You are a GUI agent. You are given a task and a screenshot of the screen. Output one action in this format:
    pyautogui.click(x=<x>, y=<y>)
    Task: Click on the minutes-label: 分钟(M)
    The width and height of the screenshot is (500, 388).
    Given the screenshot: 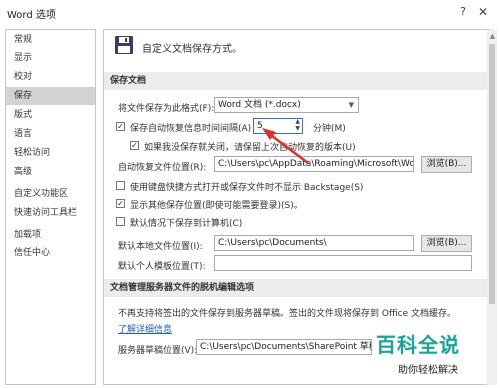 What is the action you would take?
    pyautogui.click(x=329, y=129)
    